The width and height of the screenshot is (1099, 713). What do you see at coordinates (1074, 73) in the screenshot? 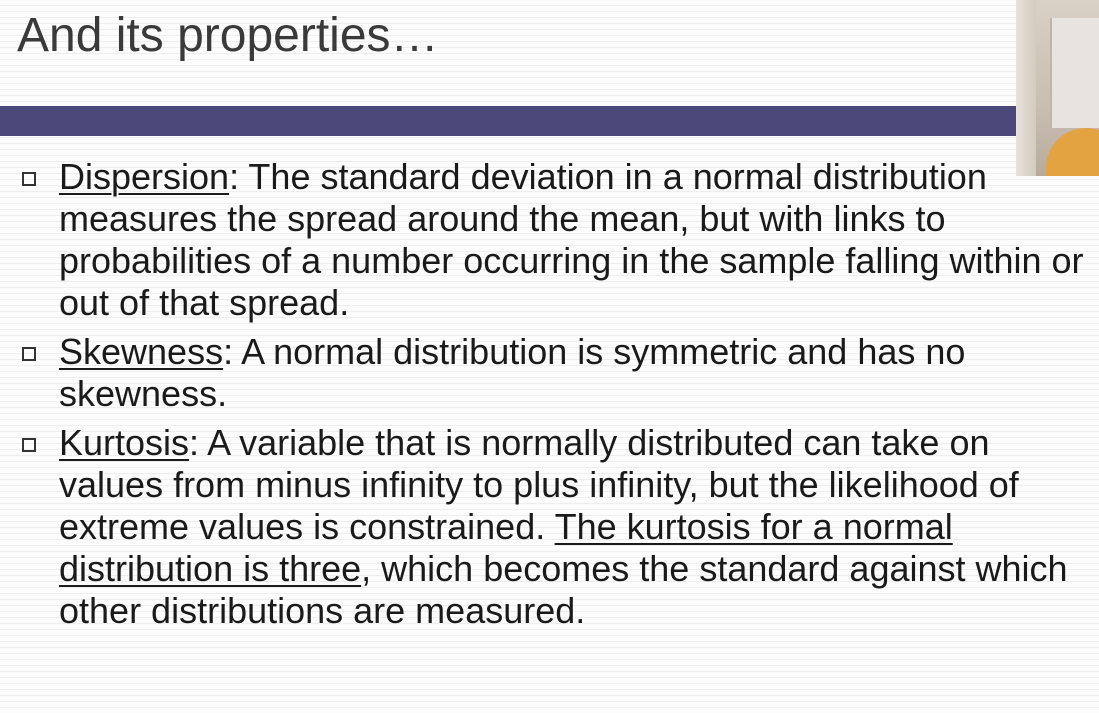
I see `webcam-door` at bounding box center [1074, 73].